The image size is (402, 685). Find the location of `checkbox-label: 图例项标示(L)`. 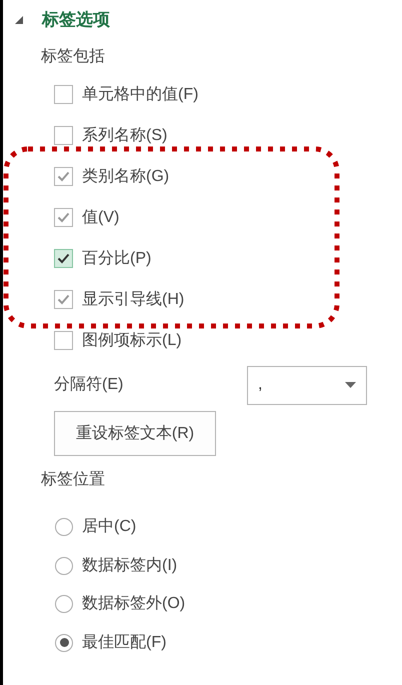

checkbox-label: 图例项标示(L) is located at coordinates (132, 340).